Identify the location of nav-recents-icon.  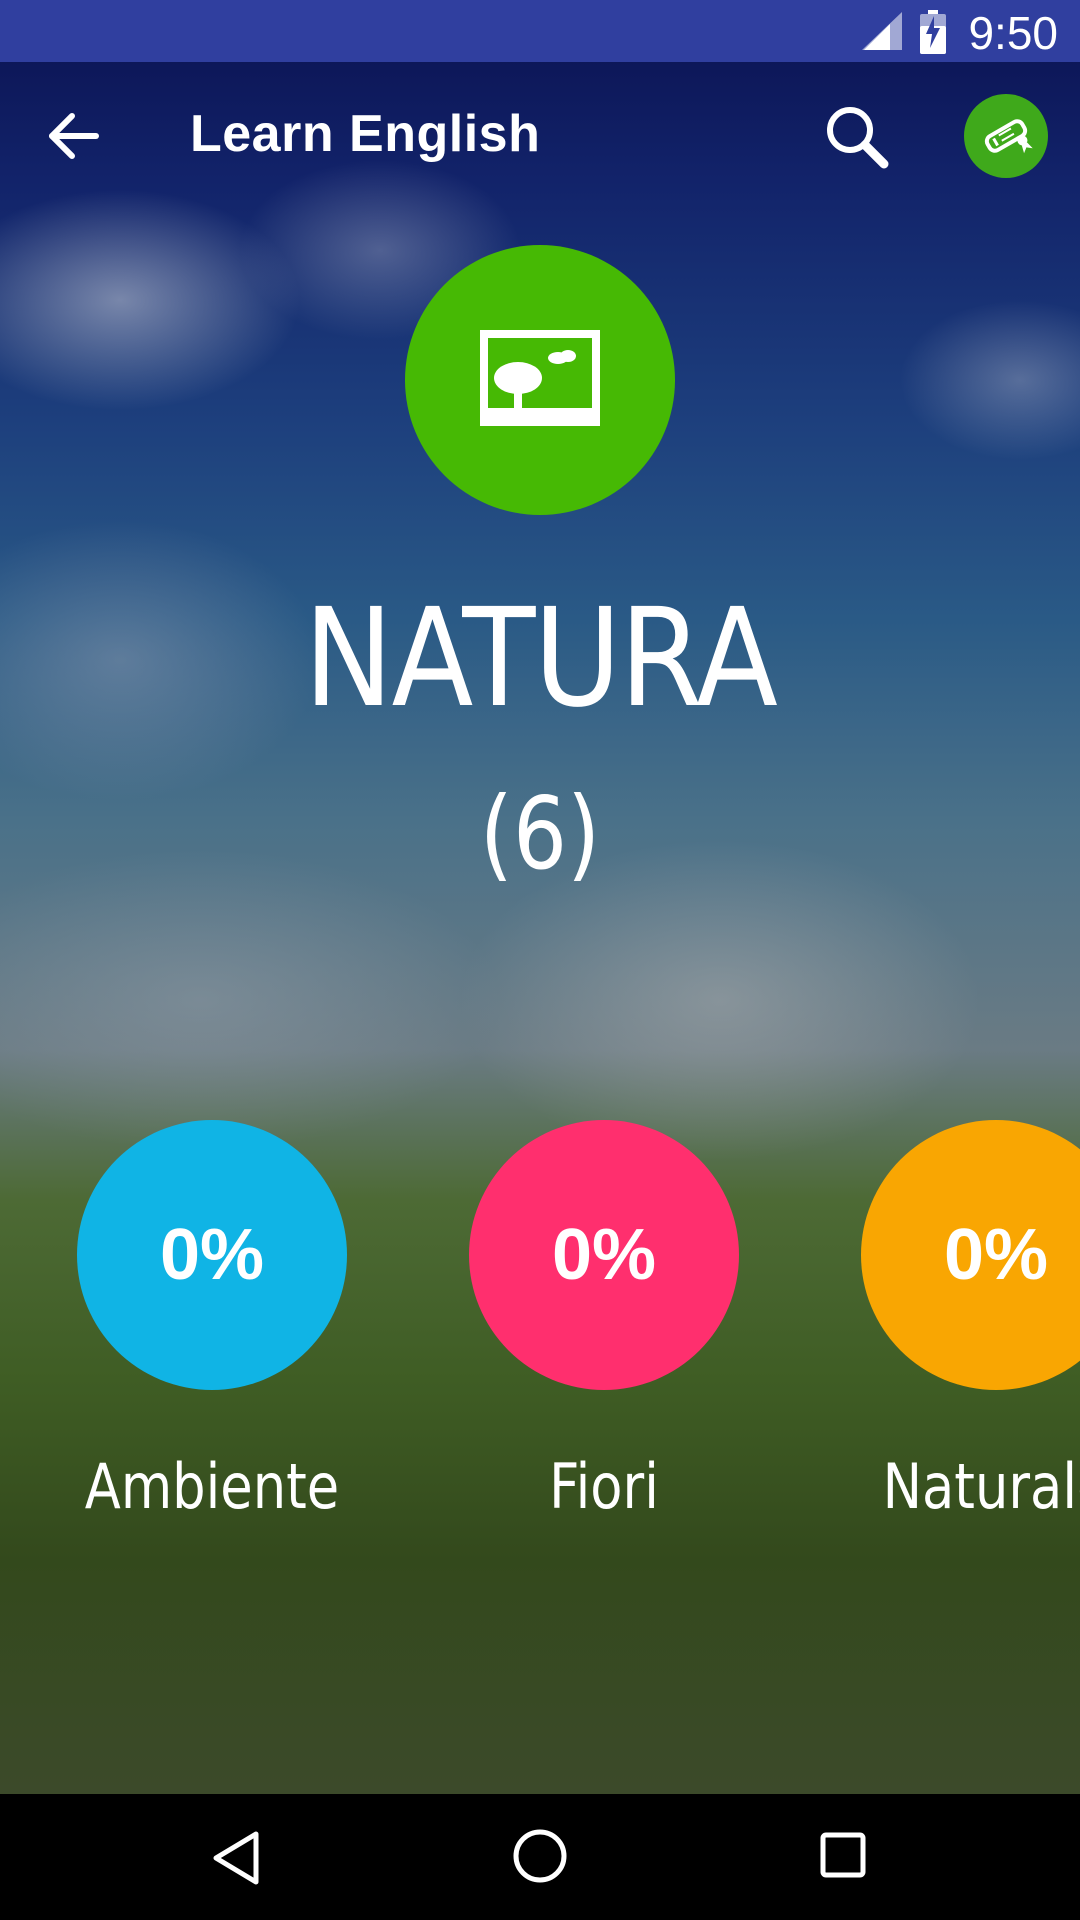
(843, 1855).